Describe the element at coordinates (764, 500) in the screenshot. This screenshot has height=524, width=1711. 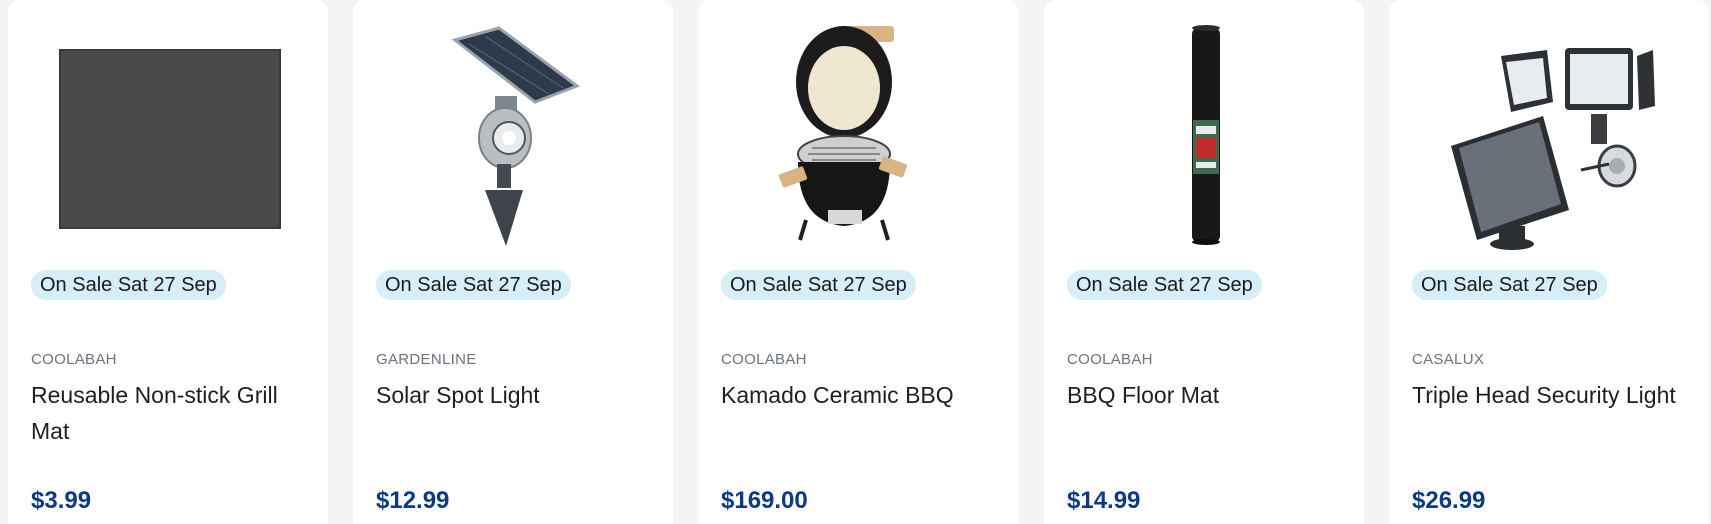
I see `product-price: $169.00` at that location.